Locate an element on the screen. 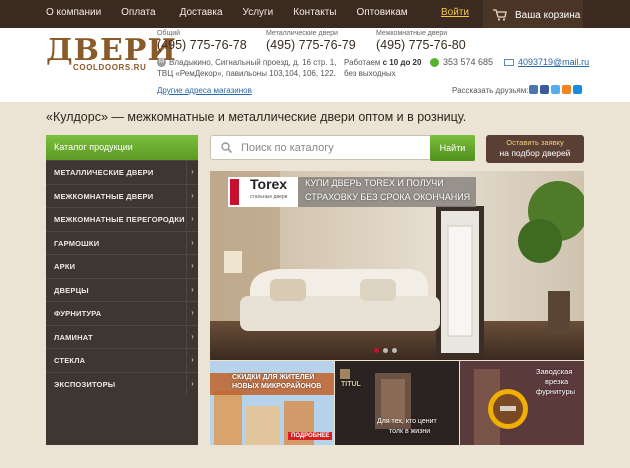 The height and width of the screenshot is (468, 630). cart-button: Ваша корзина is located at coordinates (533, 15).